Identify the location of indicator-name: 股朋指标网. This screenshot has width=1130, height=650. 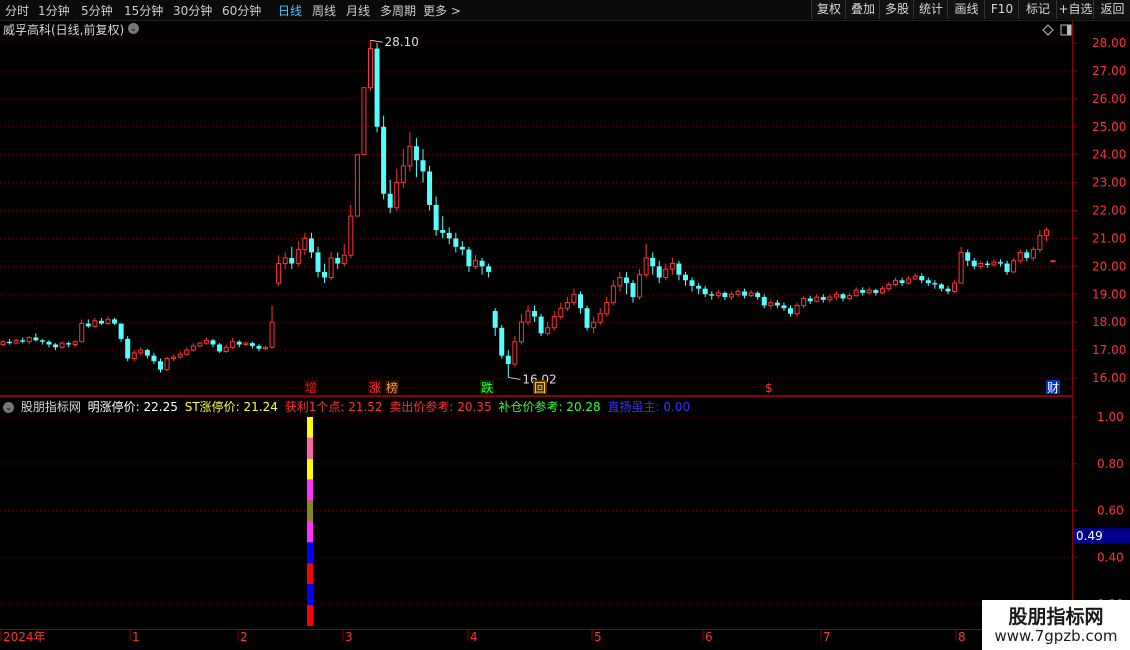
(51, 407).